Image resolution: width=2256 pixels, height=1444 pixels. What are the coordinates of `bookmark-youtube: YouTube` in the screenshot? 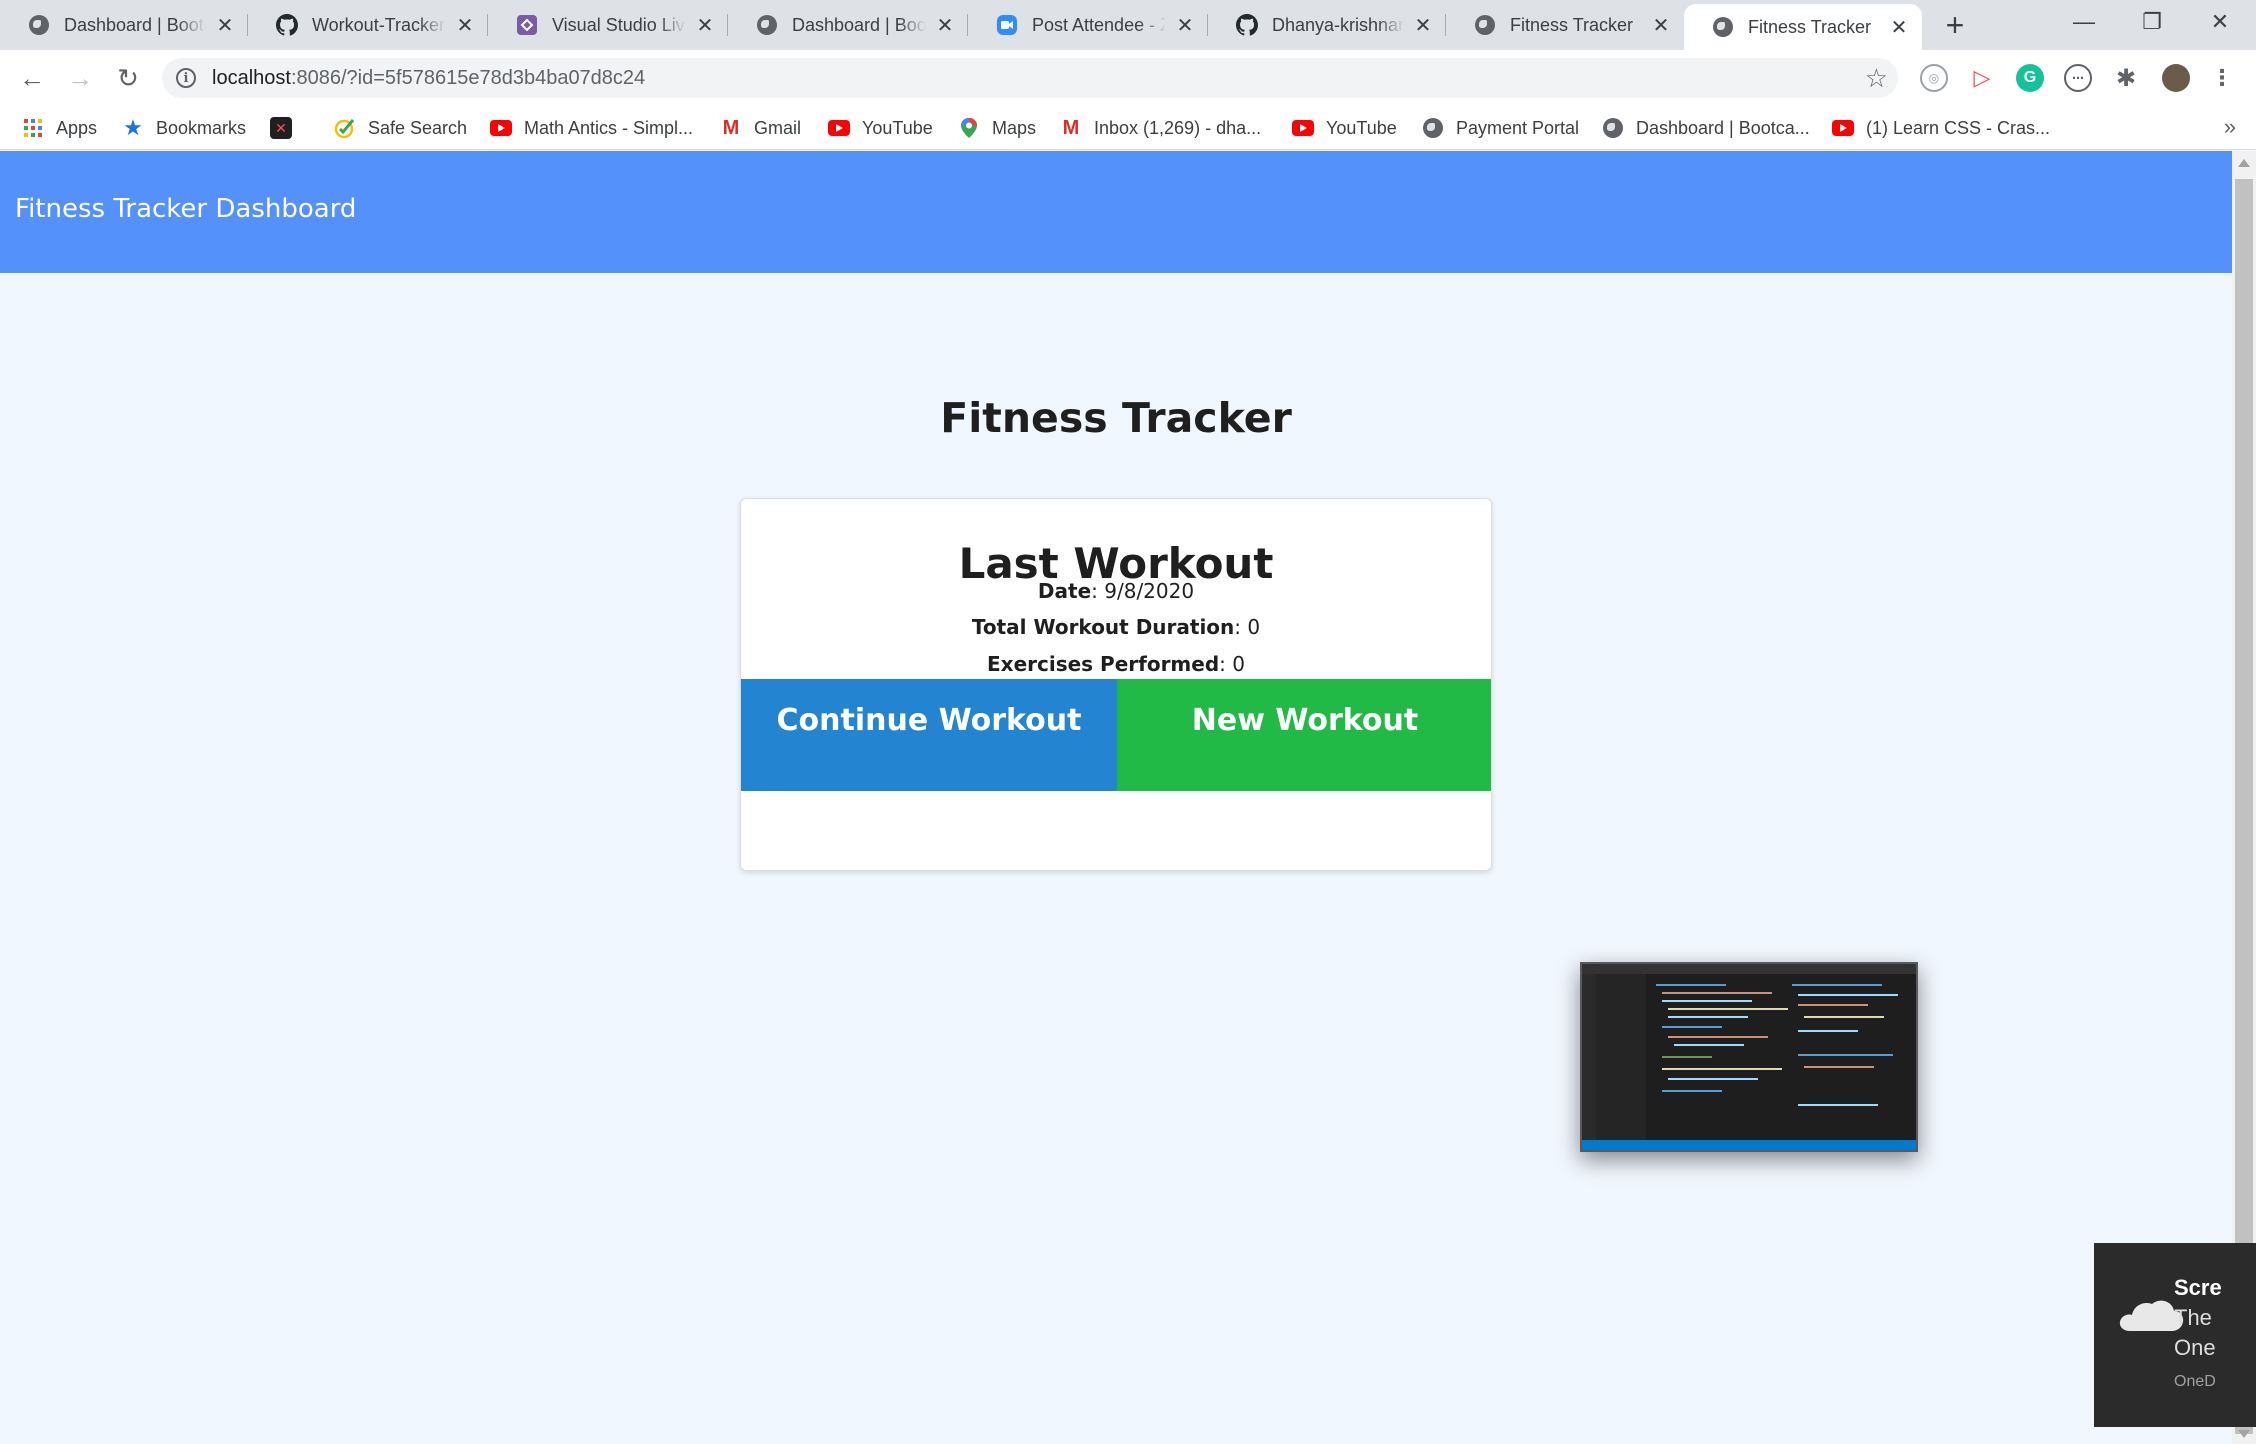 It's located at (880, 128).